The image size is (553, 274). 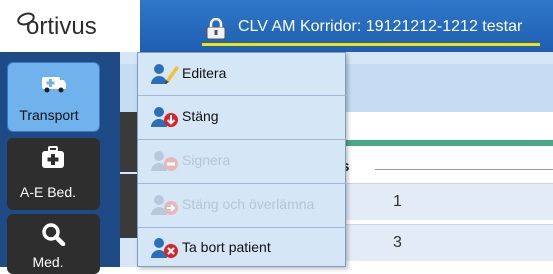 What do you see at coordinates (164, 117) in the screenshot?
I see `close-patient-icon` at bounding box center [164, 117].